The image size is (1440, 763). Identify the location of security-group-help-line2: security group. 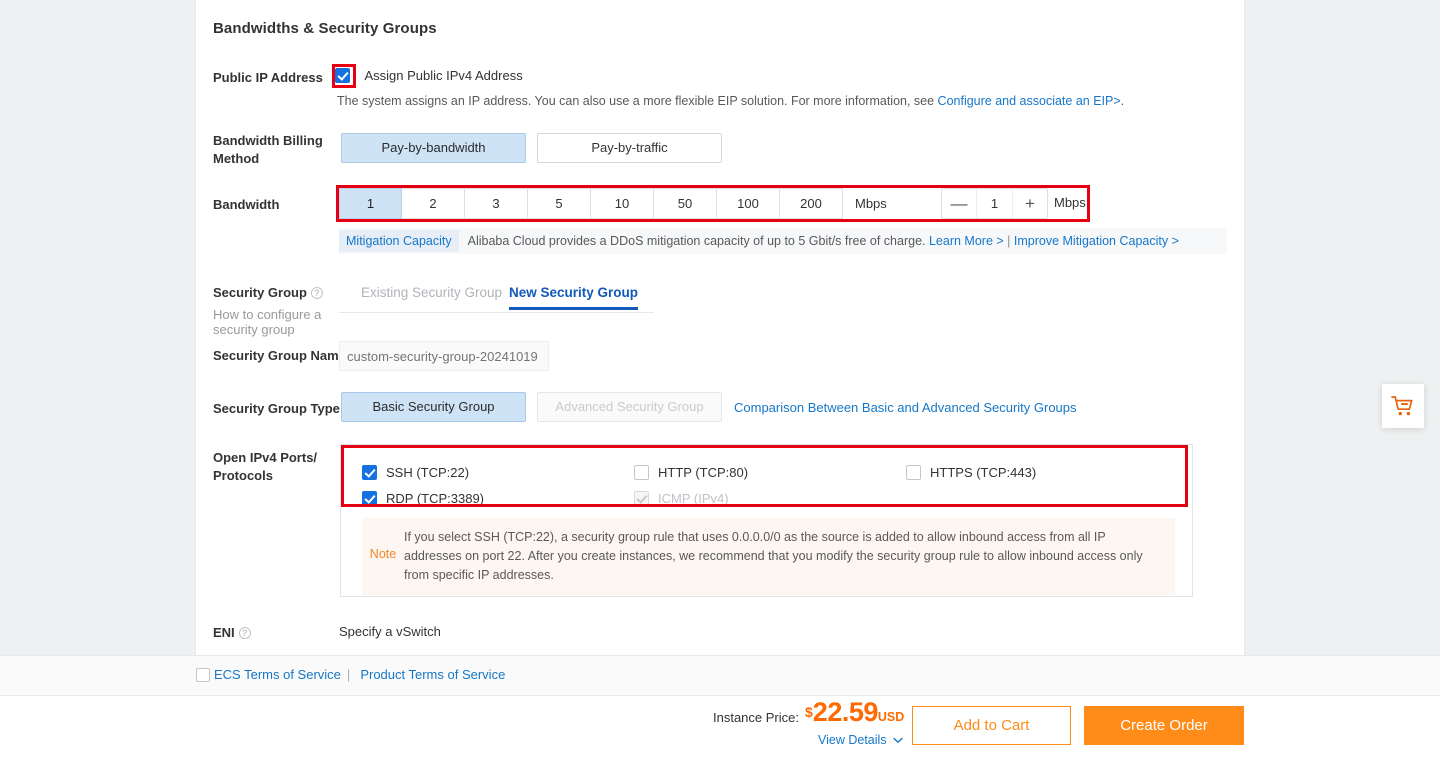
(254, 329).